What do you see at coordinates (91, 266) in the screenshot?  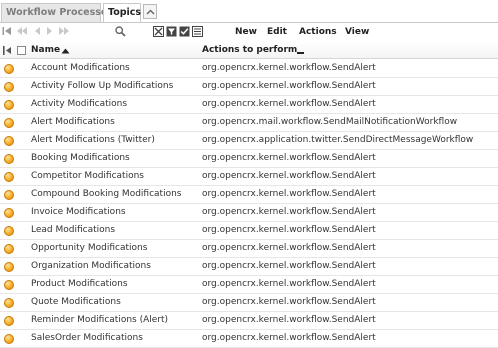 I see `row-name: Organization Modifications` at bounding box center [91, 266].